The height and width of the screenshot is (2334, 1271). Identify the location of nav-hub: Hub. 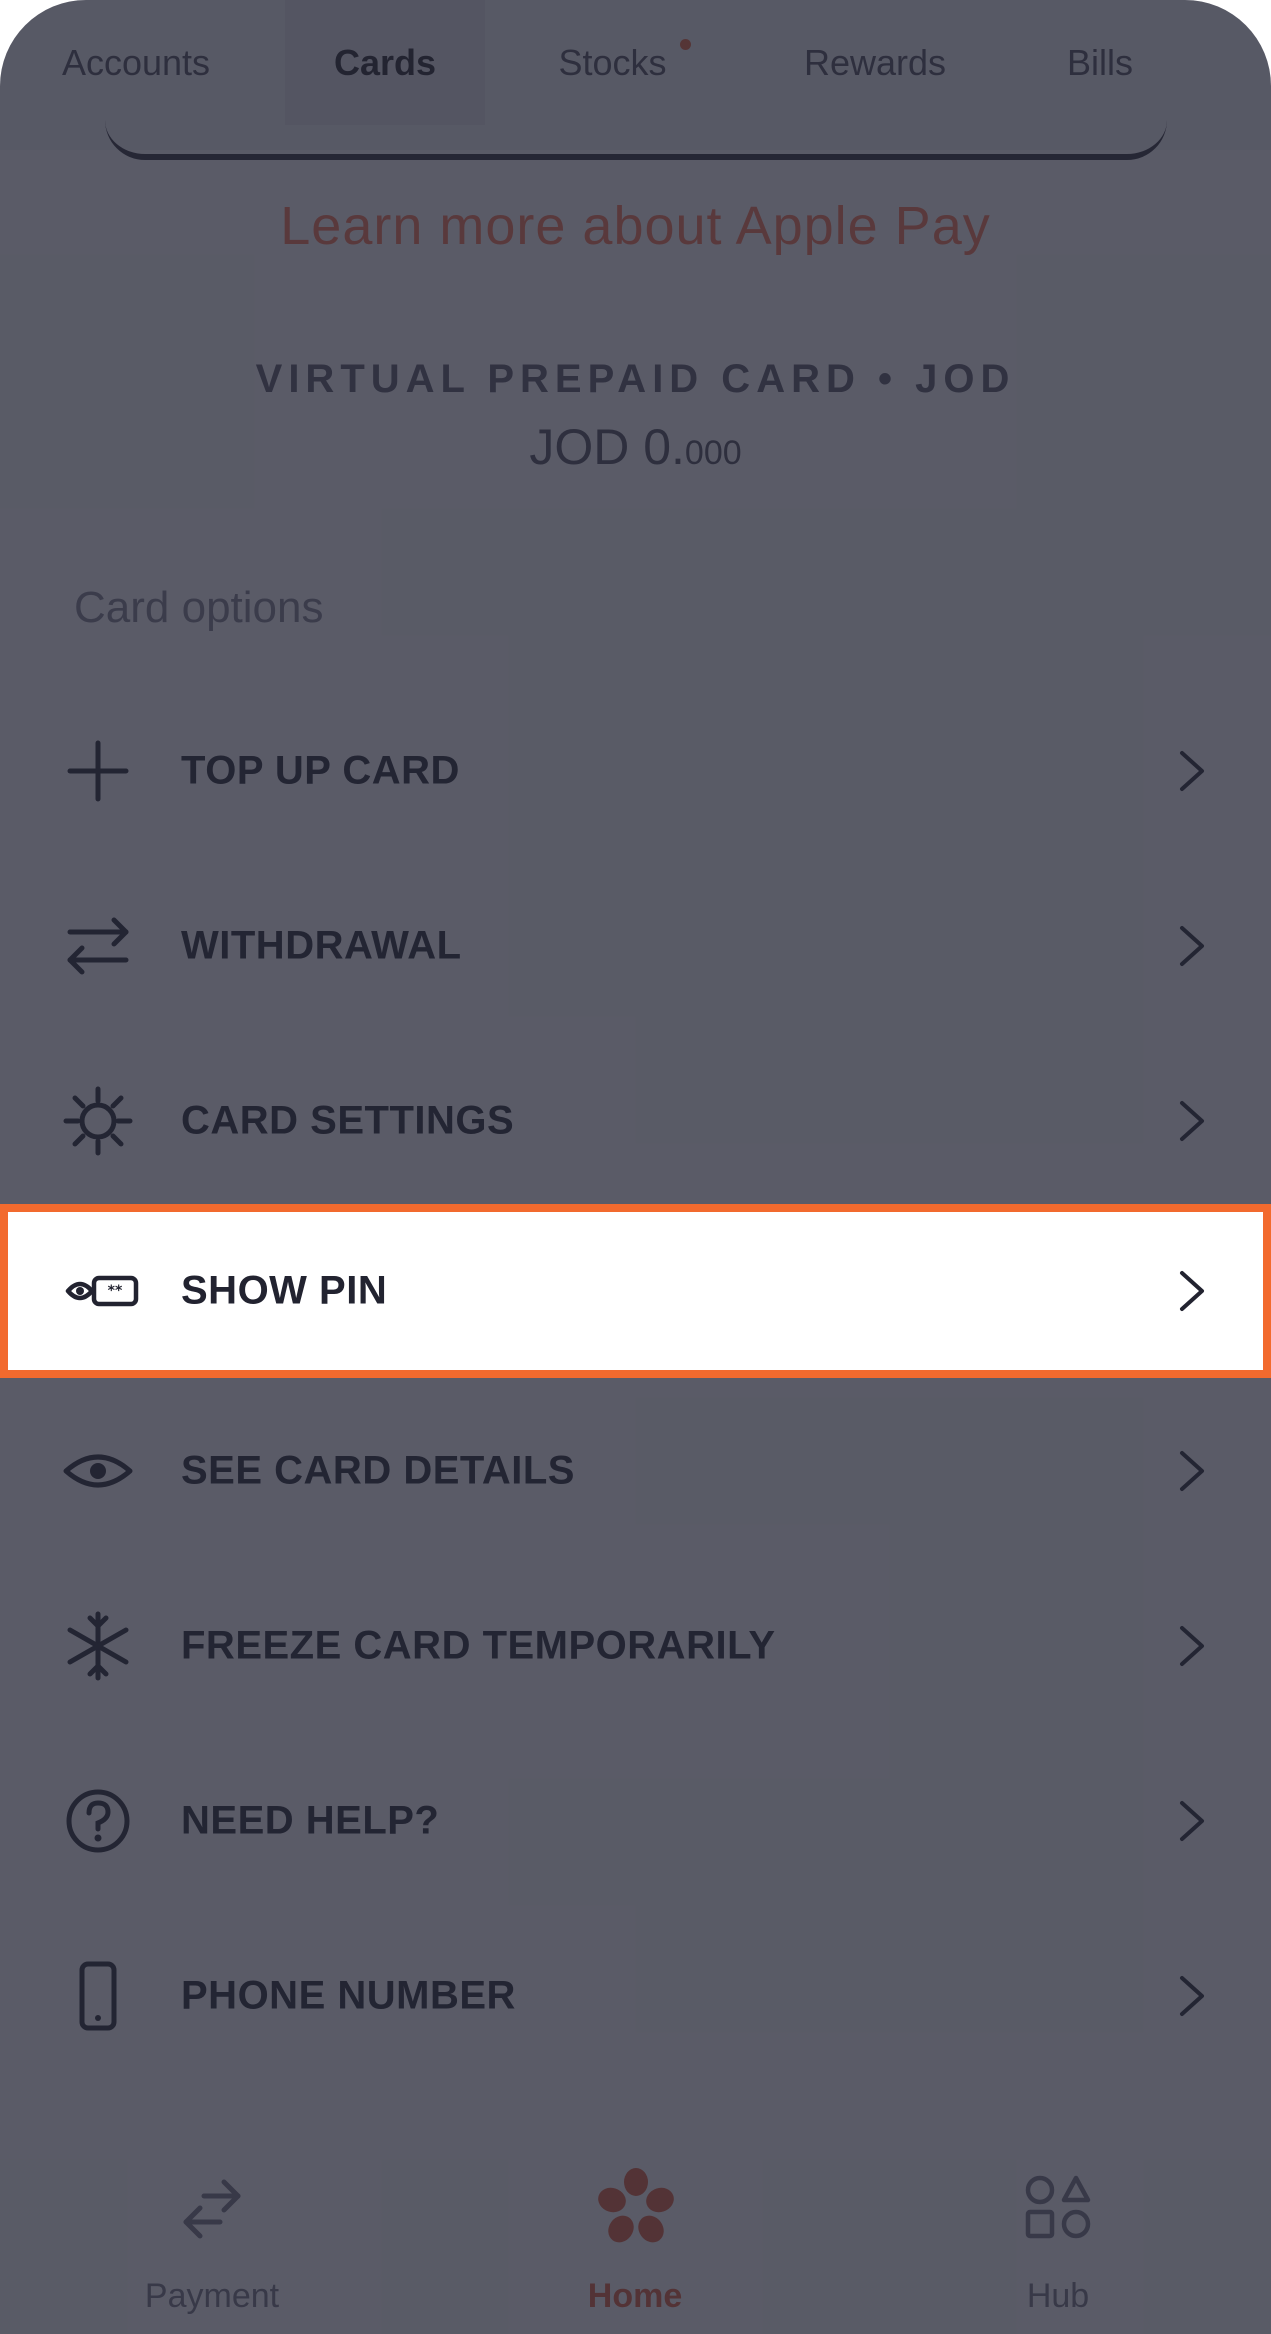
(1058, 2238).